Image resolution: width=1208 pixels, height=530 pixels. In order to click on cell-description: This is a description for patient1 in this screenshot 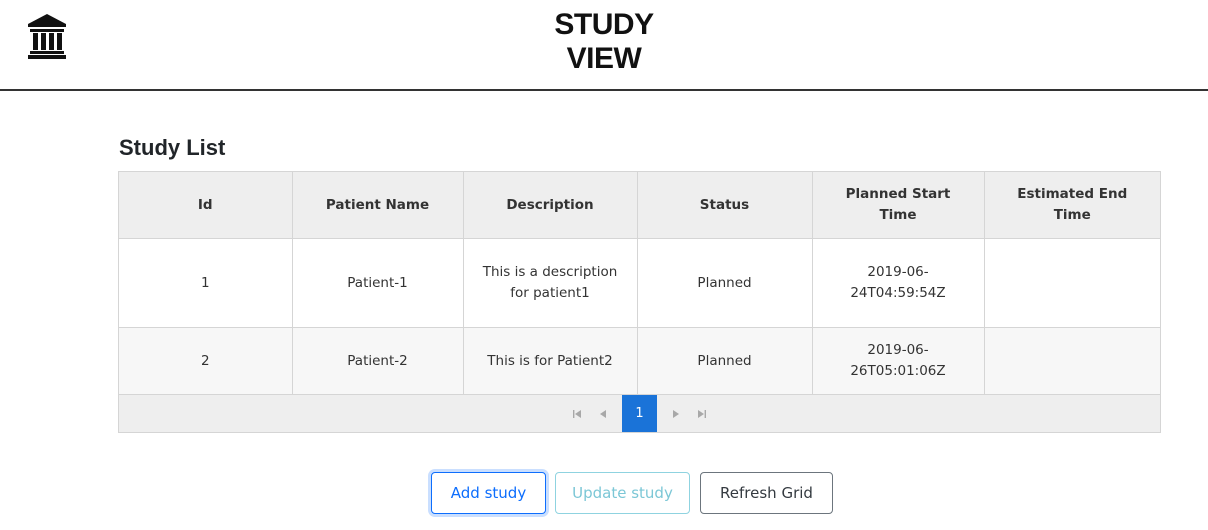, I will do `click(550, 283)`.